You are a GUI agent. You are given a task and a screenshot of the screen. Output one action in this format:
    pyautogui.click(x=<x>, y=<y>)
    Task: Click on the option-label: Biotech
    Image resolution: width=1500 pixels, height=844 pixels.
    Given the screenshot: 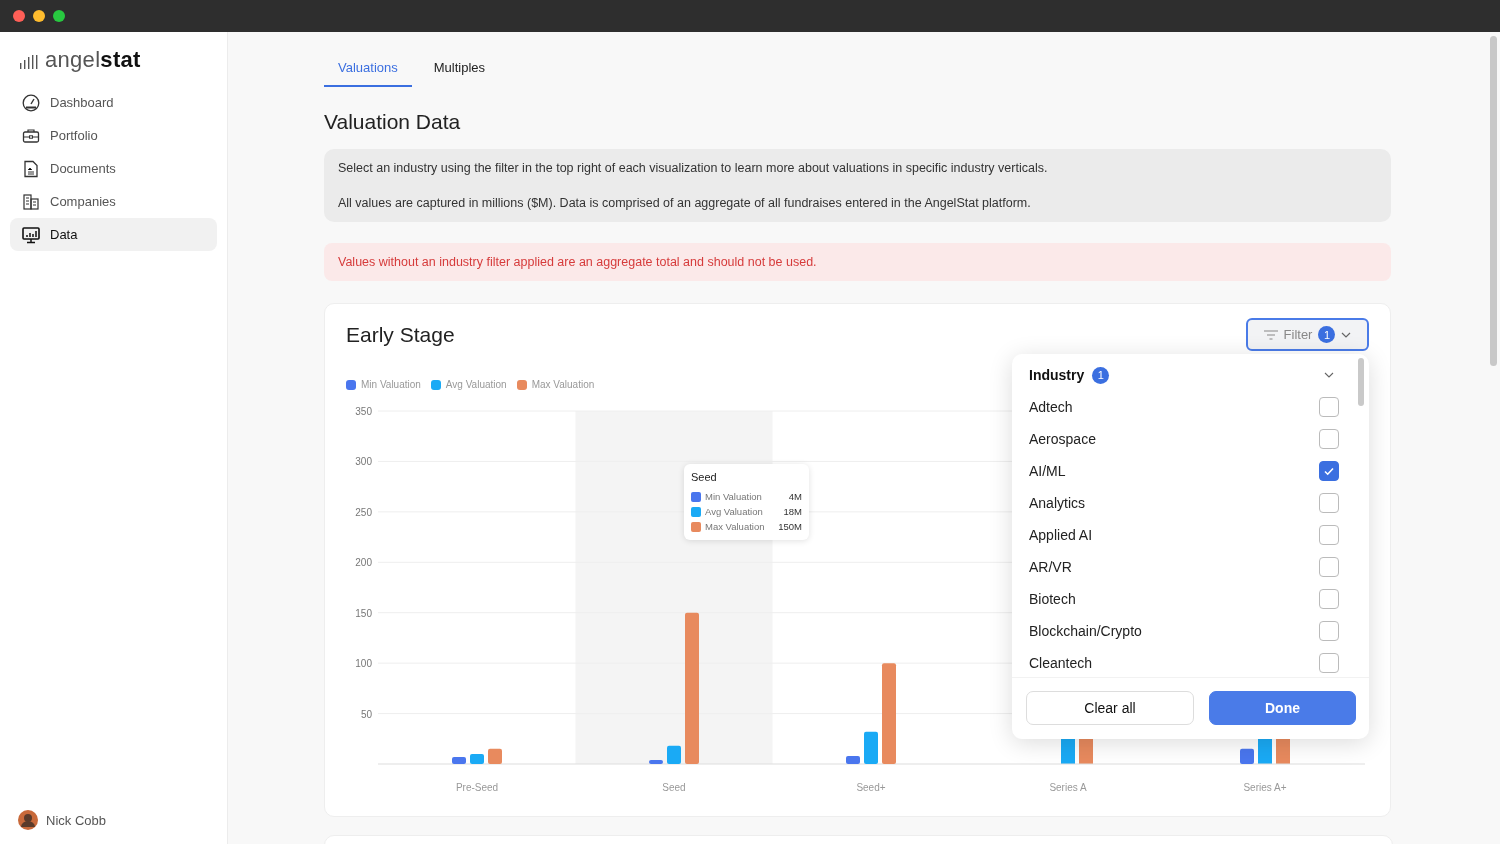 What is the action you would take?
    pyautogui.click(x=1052, y=599)
    